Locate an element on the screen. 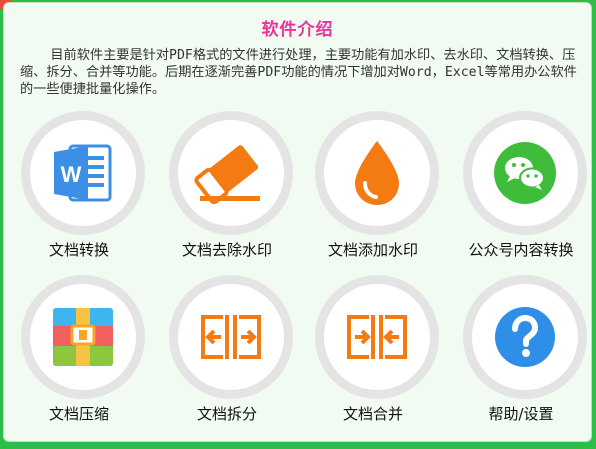 The width and height of the screenshot is (596, 449). split-icon is located at coordinates (231, 337).